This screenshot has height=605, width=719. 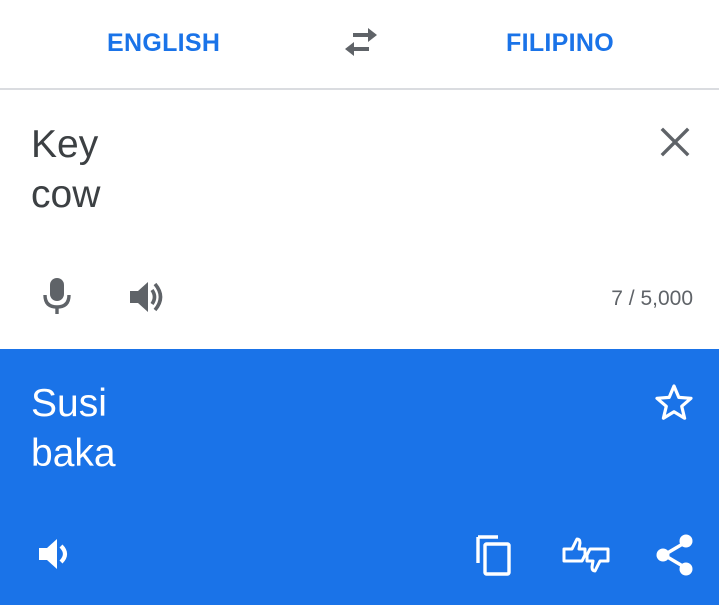 I want to click on star-outline-icon, so click(x=674, y=402).